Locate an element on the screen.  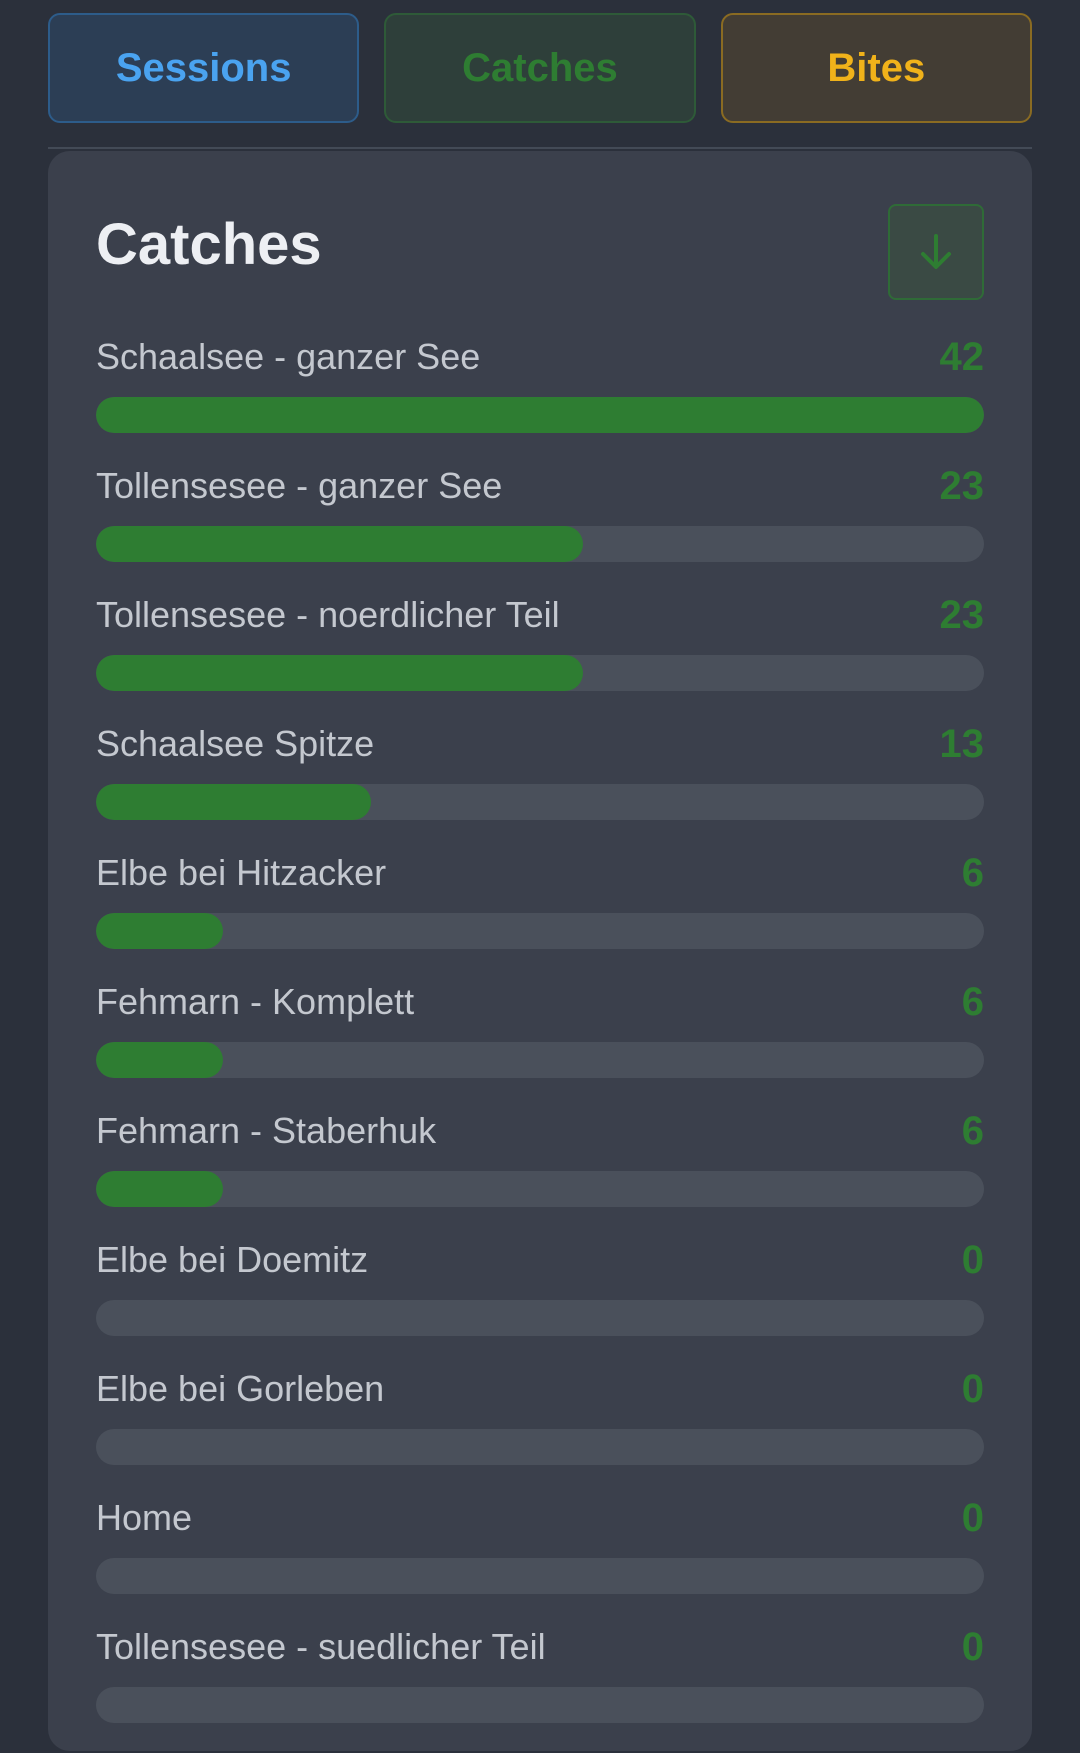
list-item: Fehmarn - Staberhuk 6 is located at coordinates (540, 1172).